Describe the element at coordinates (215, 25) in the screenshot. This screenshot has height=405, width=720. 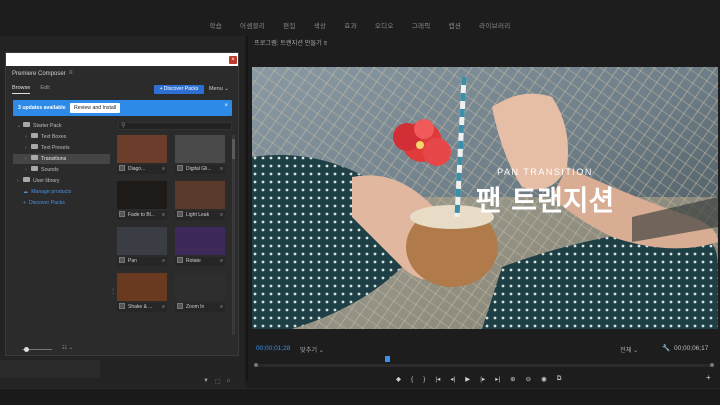
I see `workspace-tab: 학습` at that location.